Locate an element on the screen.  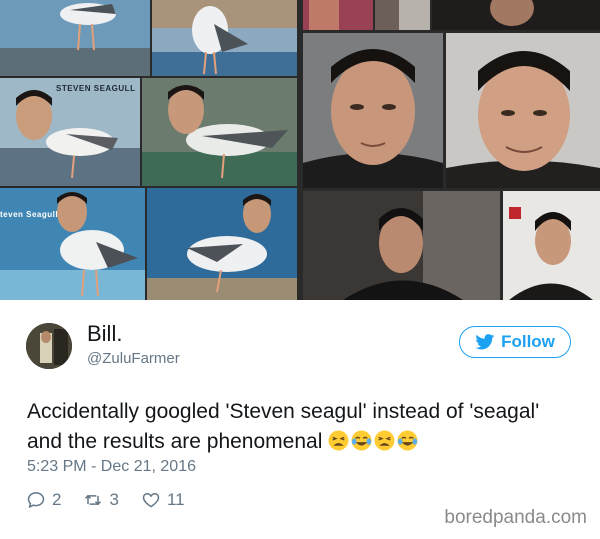
tweet-actions: 2 3 11 is located at coordinates (116, 500).